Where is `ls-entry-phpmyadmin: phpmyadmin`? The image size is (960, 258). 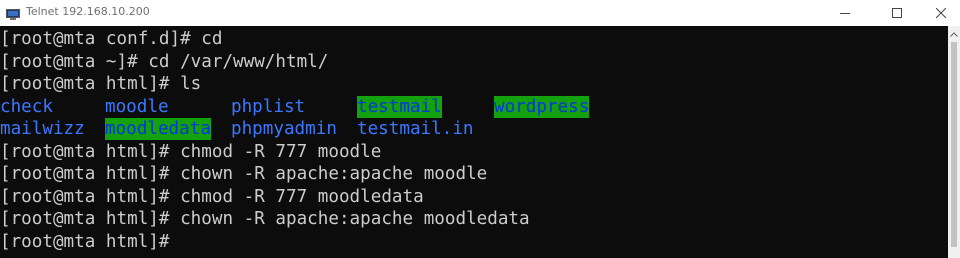
ls-entry-phpmyadmin: phpmyadmin is located at coordinates (284, 129).